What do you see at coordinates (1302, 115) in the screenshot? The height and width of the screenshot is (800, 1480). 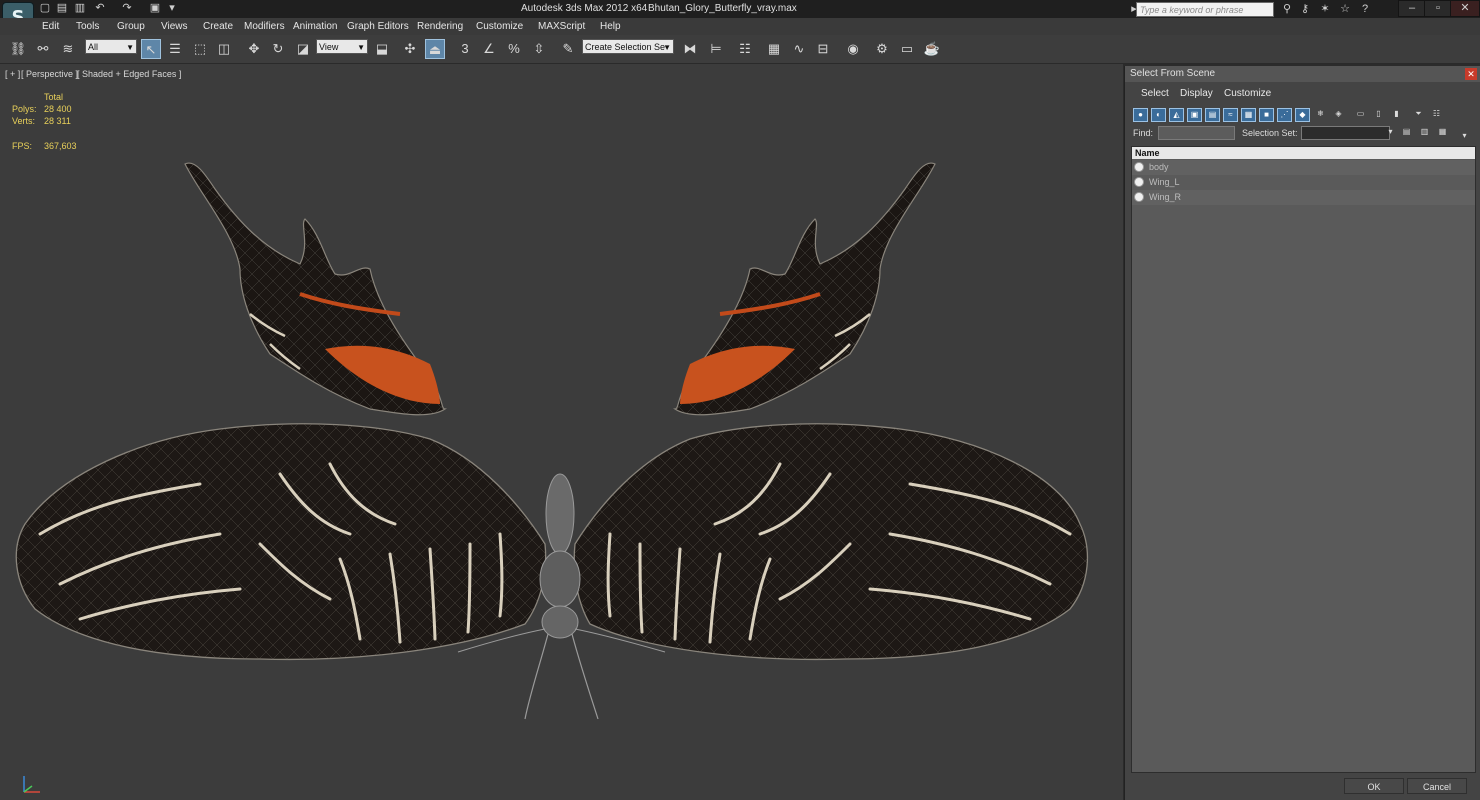 I see `display-containers-icon: ◆` at bounding box center [1302, 115].